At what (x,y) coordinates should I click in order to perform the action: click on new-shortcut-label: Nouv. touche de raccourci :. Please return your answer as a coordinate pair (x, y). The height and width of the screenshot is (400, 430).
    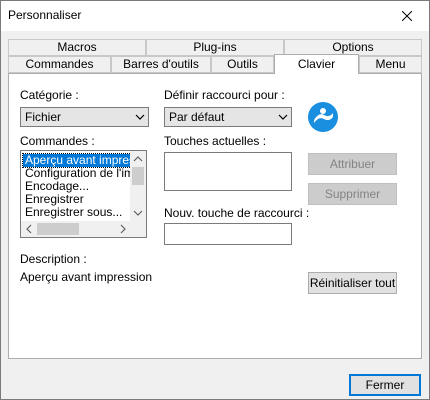
    Looking at the image, I should click on (237, 213).